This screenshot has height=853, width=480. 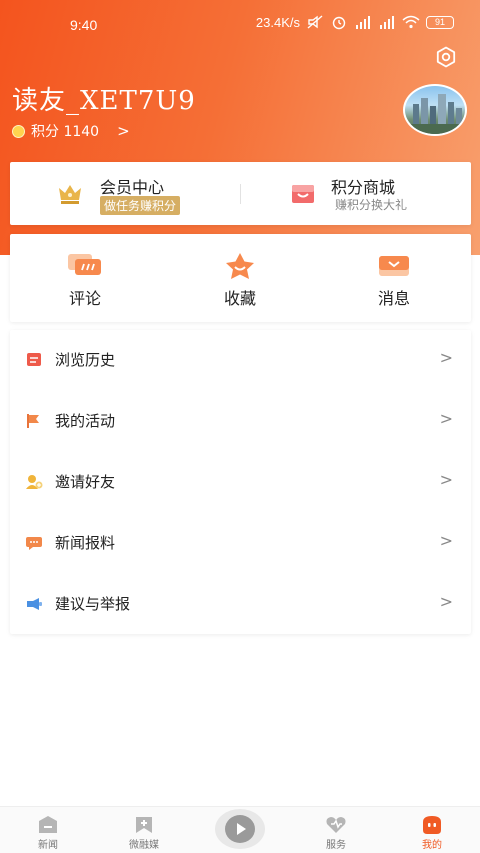 I want to click on favorites-button: 收藏, so click(x=240, y=278).